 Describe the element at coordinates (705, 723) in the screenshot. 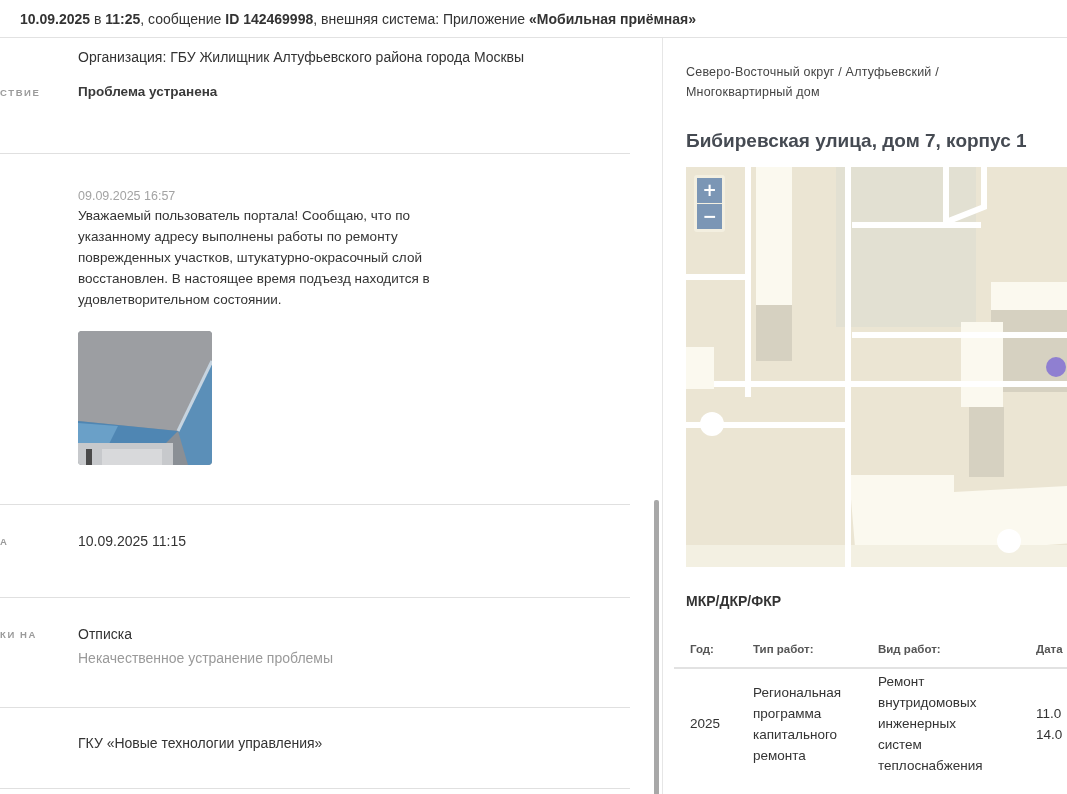

I see `table-cell: 2025` at that location.